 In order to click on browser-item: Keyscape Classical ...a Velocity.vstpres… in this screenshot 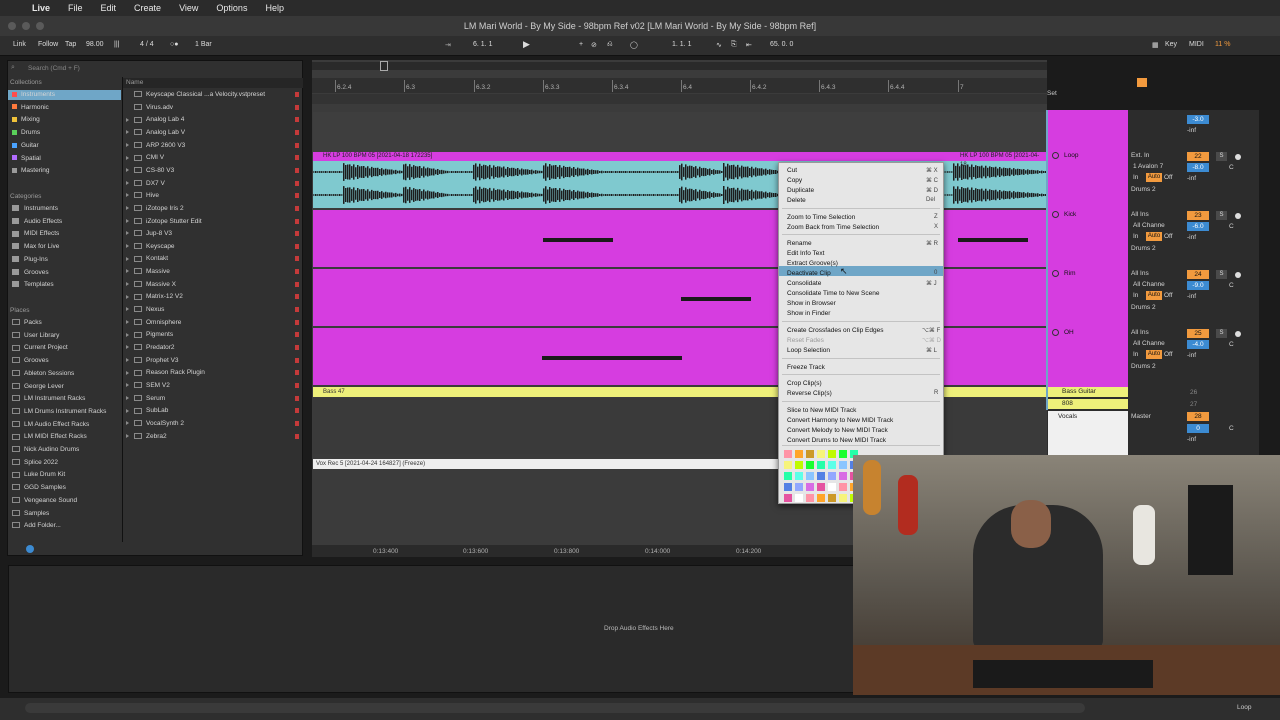, I will do `click(195, 95)`.